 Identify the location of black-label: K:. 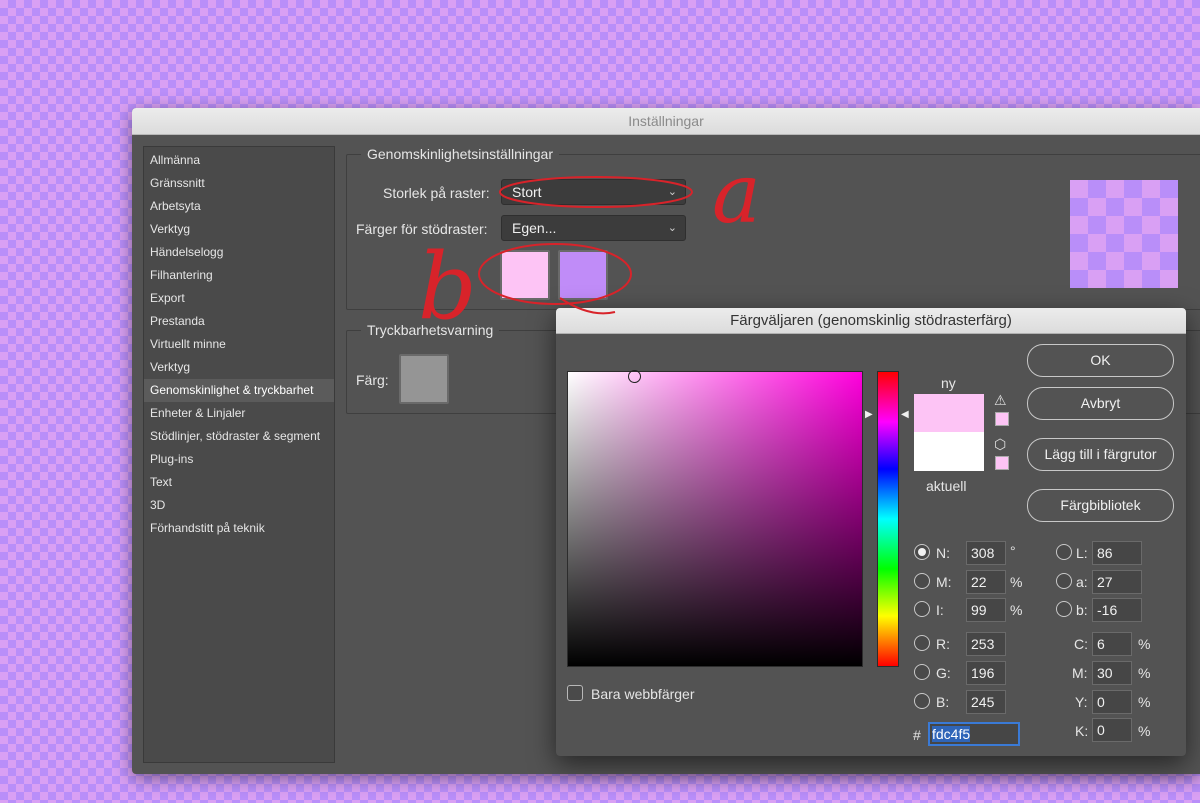
(1082, 731).